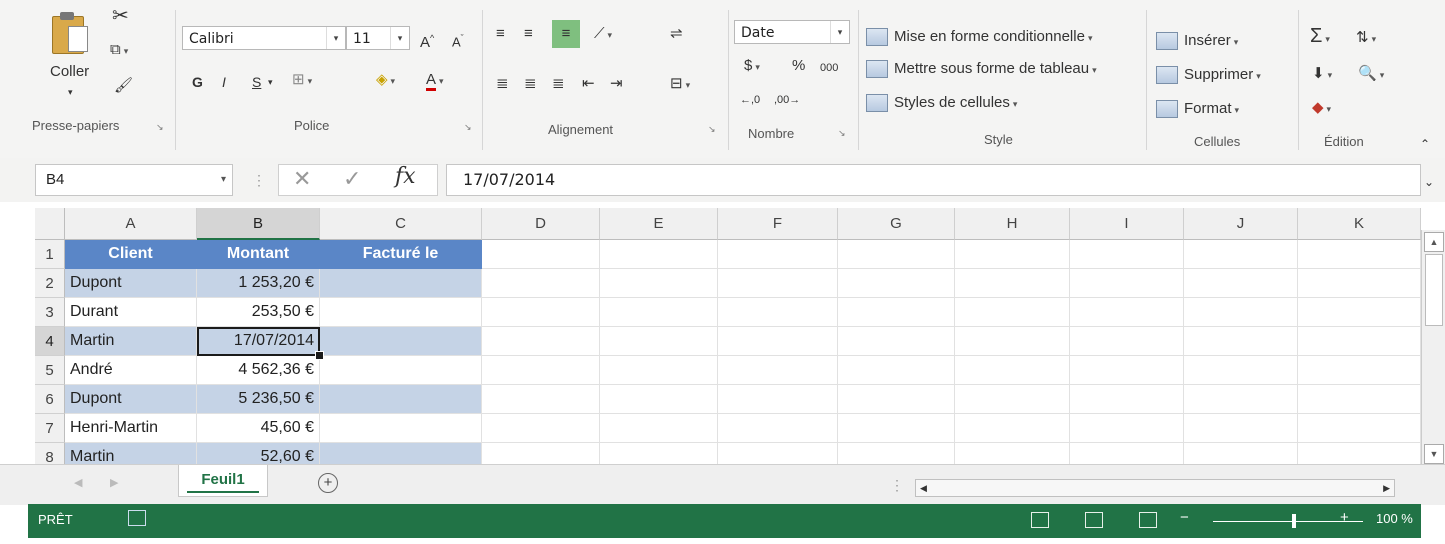 The width and height of the screenshot is (1445, 544). What do you see at coordinates (131, 428) in the screenshot?
I see `table-cell: Henri-Martin` at bounding box center [131, 428].